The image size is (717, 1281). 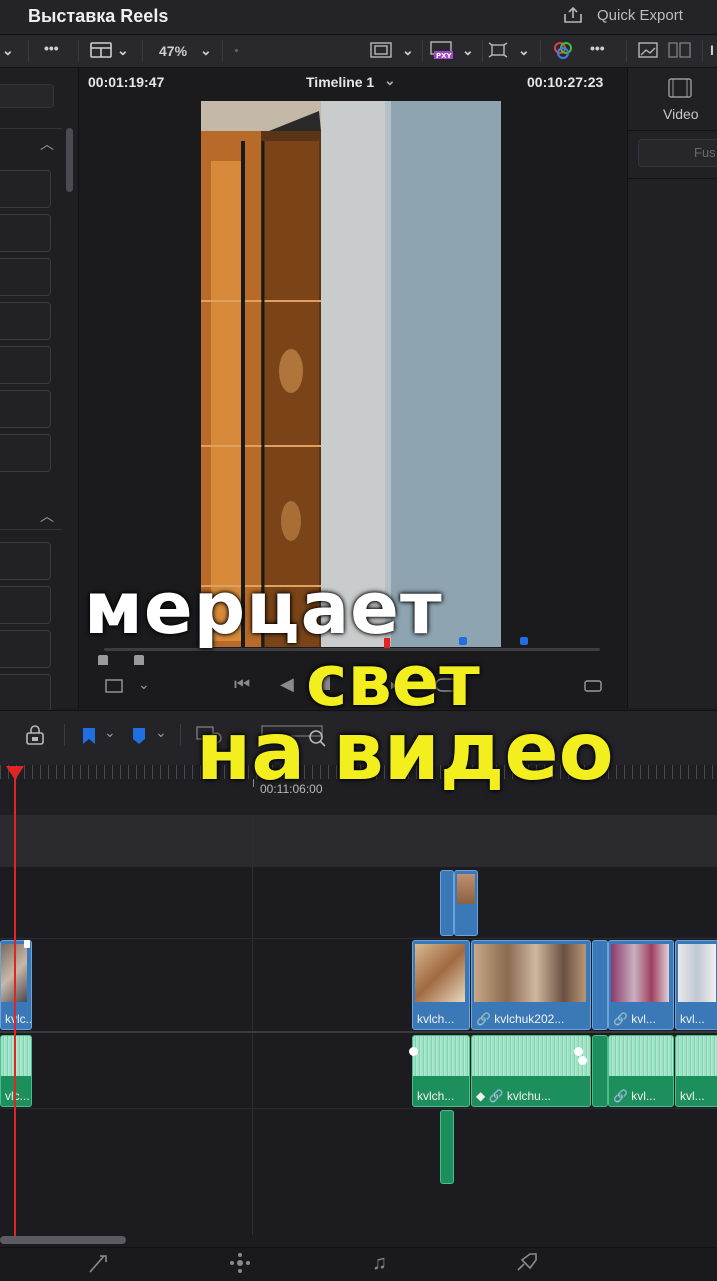 What do you see at coordinates (573, 15) in the screenshot?
I see `quick-export-icon` at bounding box center [573, 15].